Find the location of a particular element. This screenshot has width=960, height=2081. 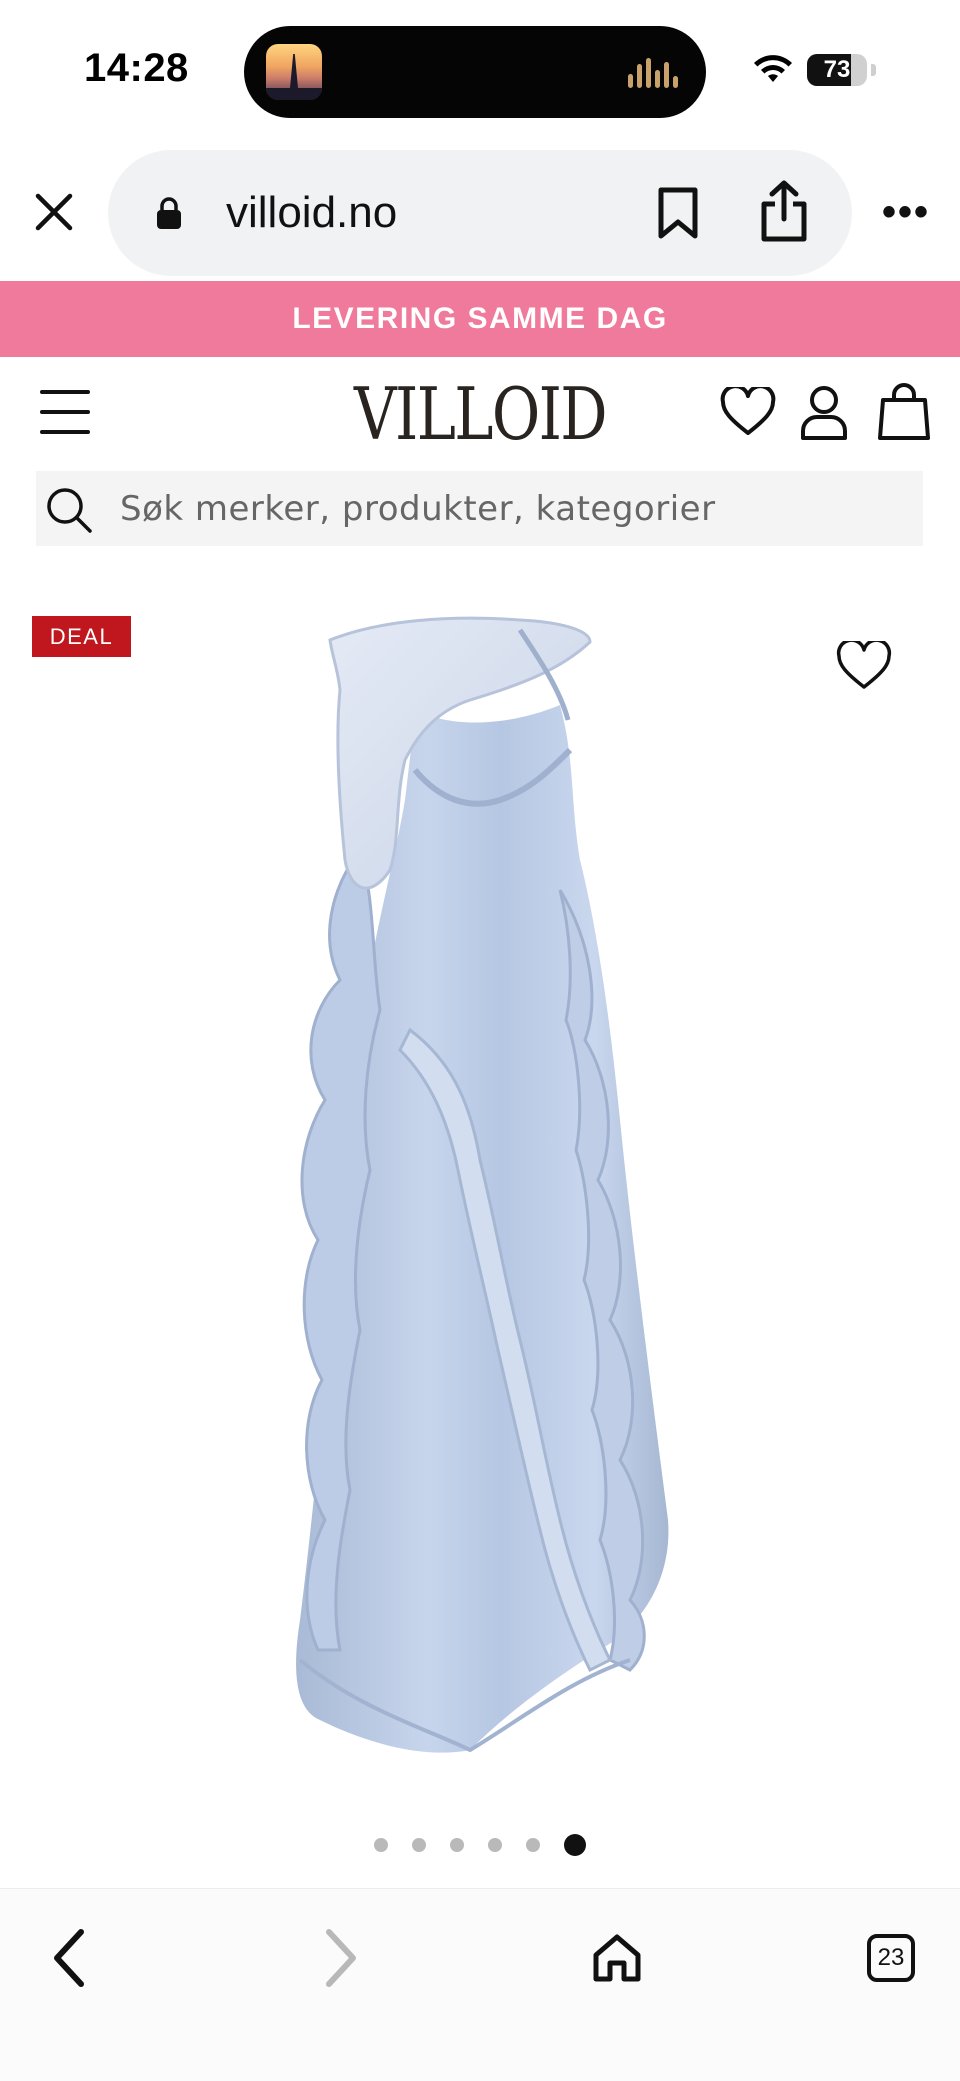

browser-address-bar: villoid.no ••• is located at coordinates (480, 213).